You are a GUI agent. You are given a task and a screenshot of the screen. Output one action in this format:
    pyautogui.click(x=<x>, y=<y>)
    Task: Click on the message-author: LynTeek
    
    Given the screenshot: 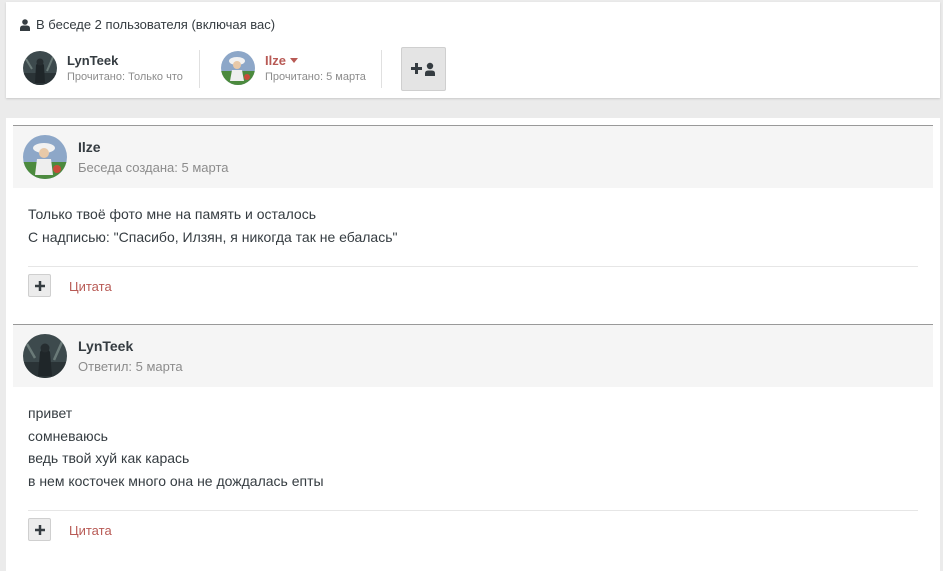 What is the action you would take?
    pyautogui.click(x=105, y=346)
    